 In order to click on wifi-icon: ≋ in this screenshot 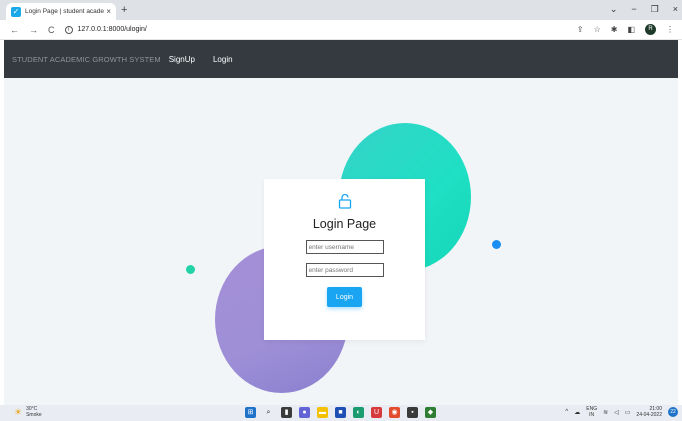, I will do `click(605, 412)`.